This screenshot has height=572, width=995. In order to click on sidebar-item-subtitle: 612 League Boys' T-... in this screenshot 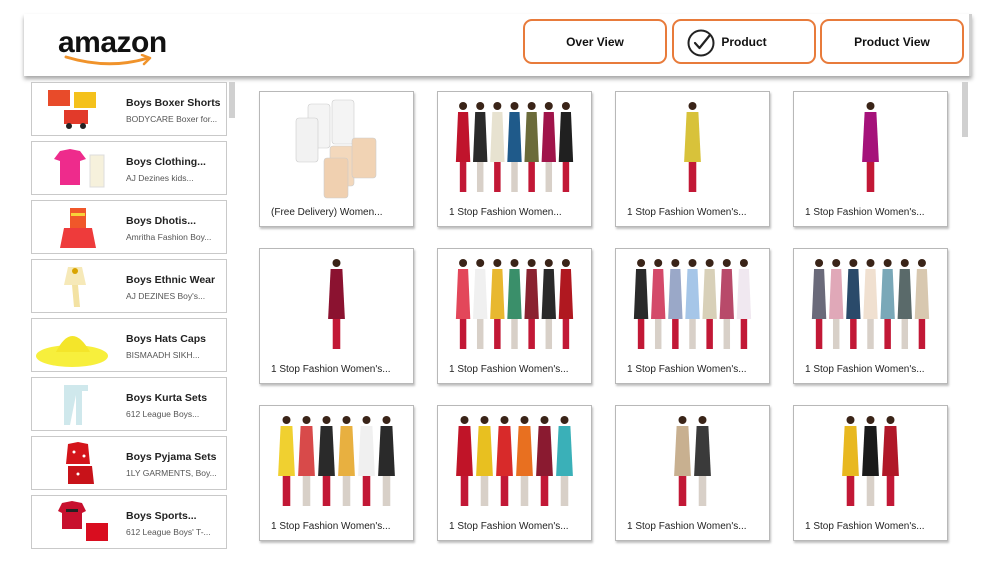, I will do `click(168, 532)`.